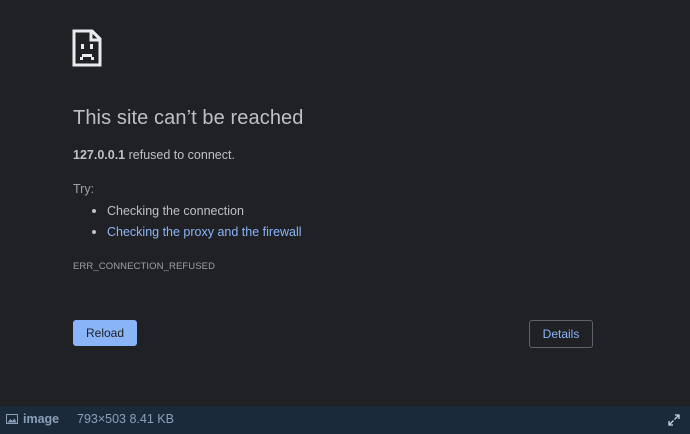  I want to click on image-info: 793×503 8.41 KB, so click(125, 419).